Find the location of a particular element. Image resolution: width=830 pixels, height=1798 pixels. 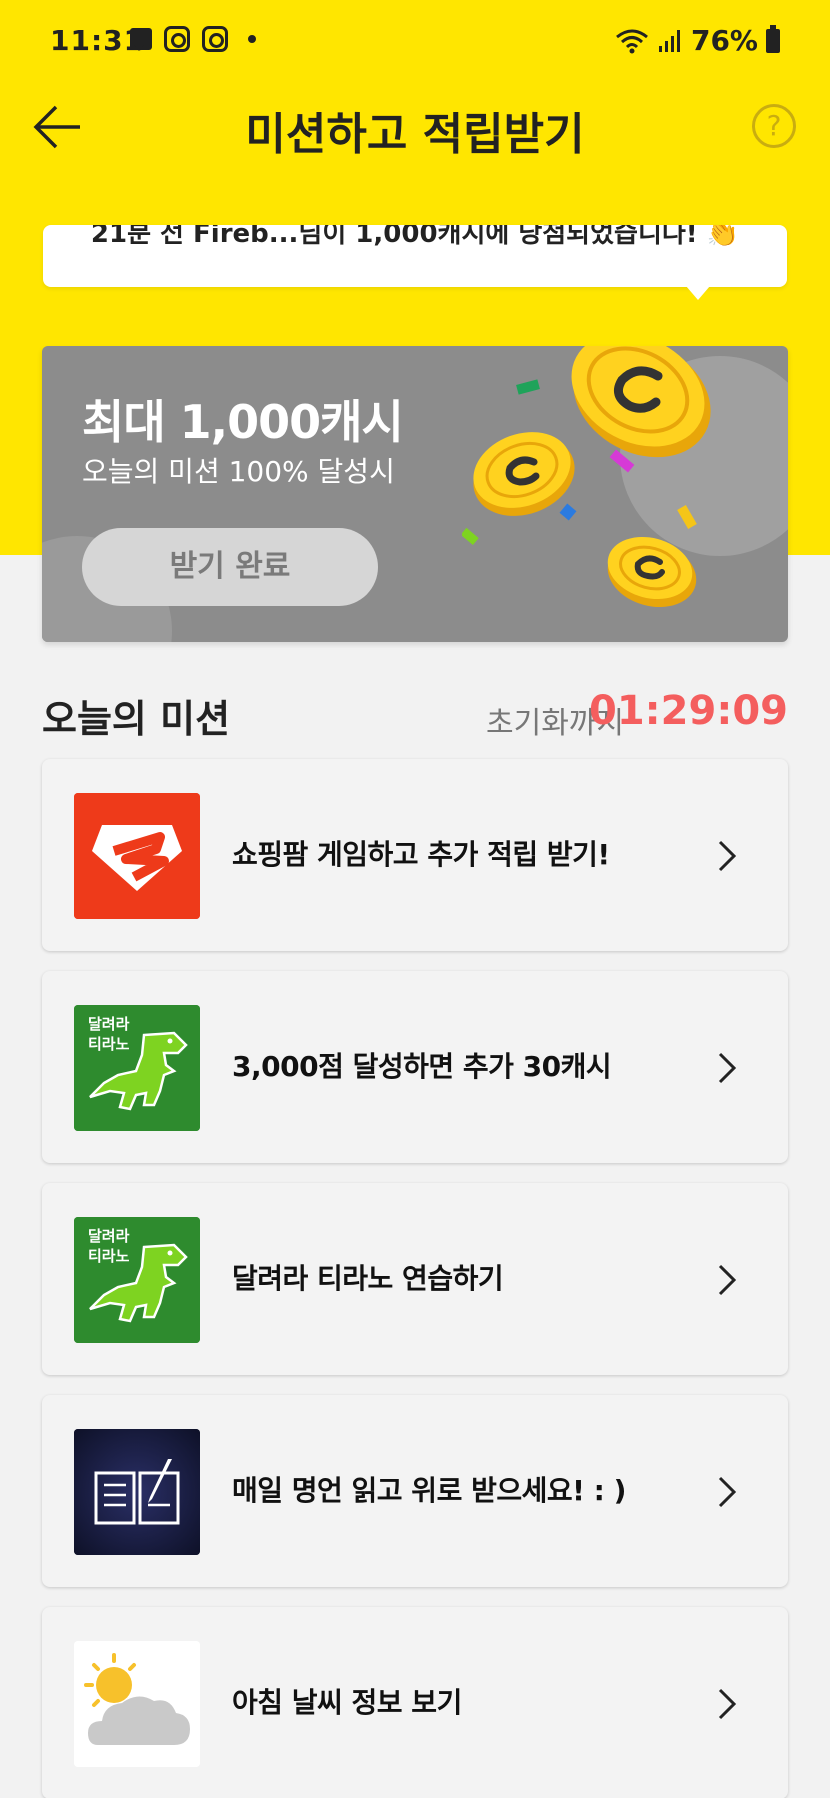

weather-sun-cloud-icon is located at coordinates (137, 1704).